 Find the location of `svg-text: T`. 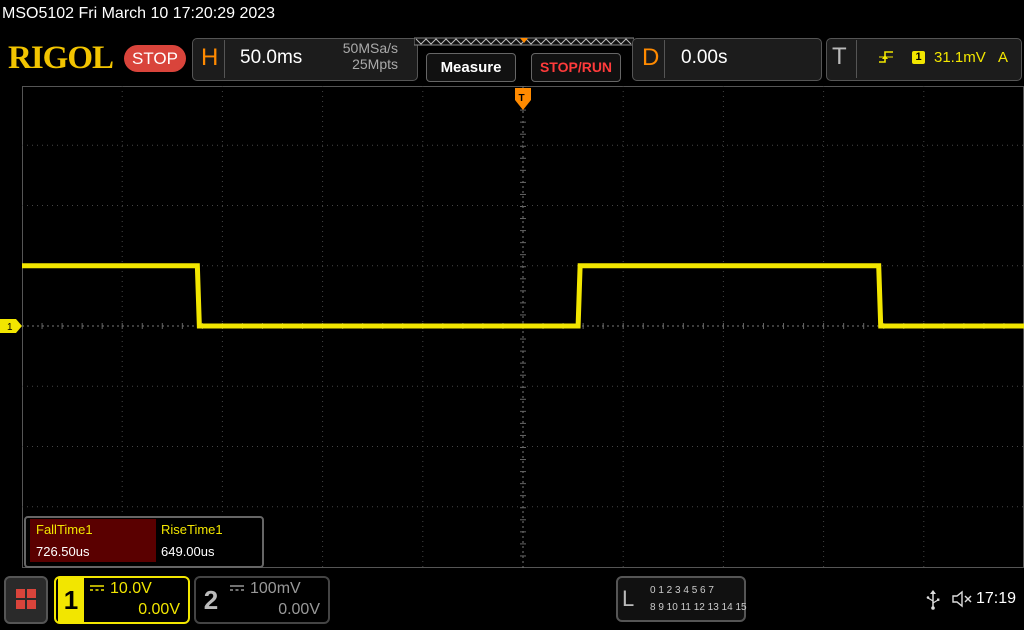

svg-text: T is located at coordinates (522, 98).